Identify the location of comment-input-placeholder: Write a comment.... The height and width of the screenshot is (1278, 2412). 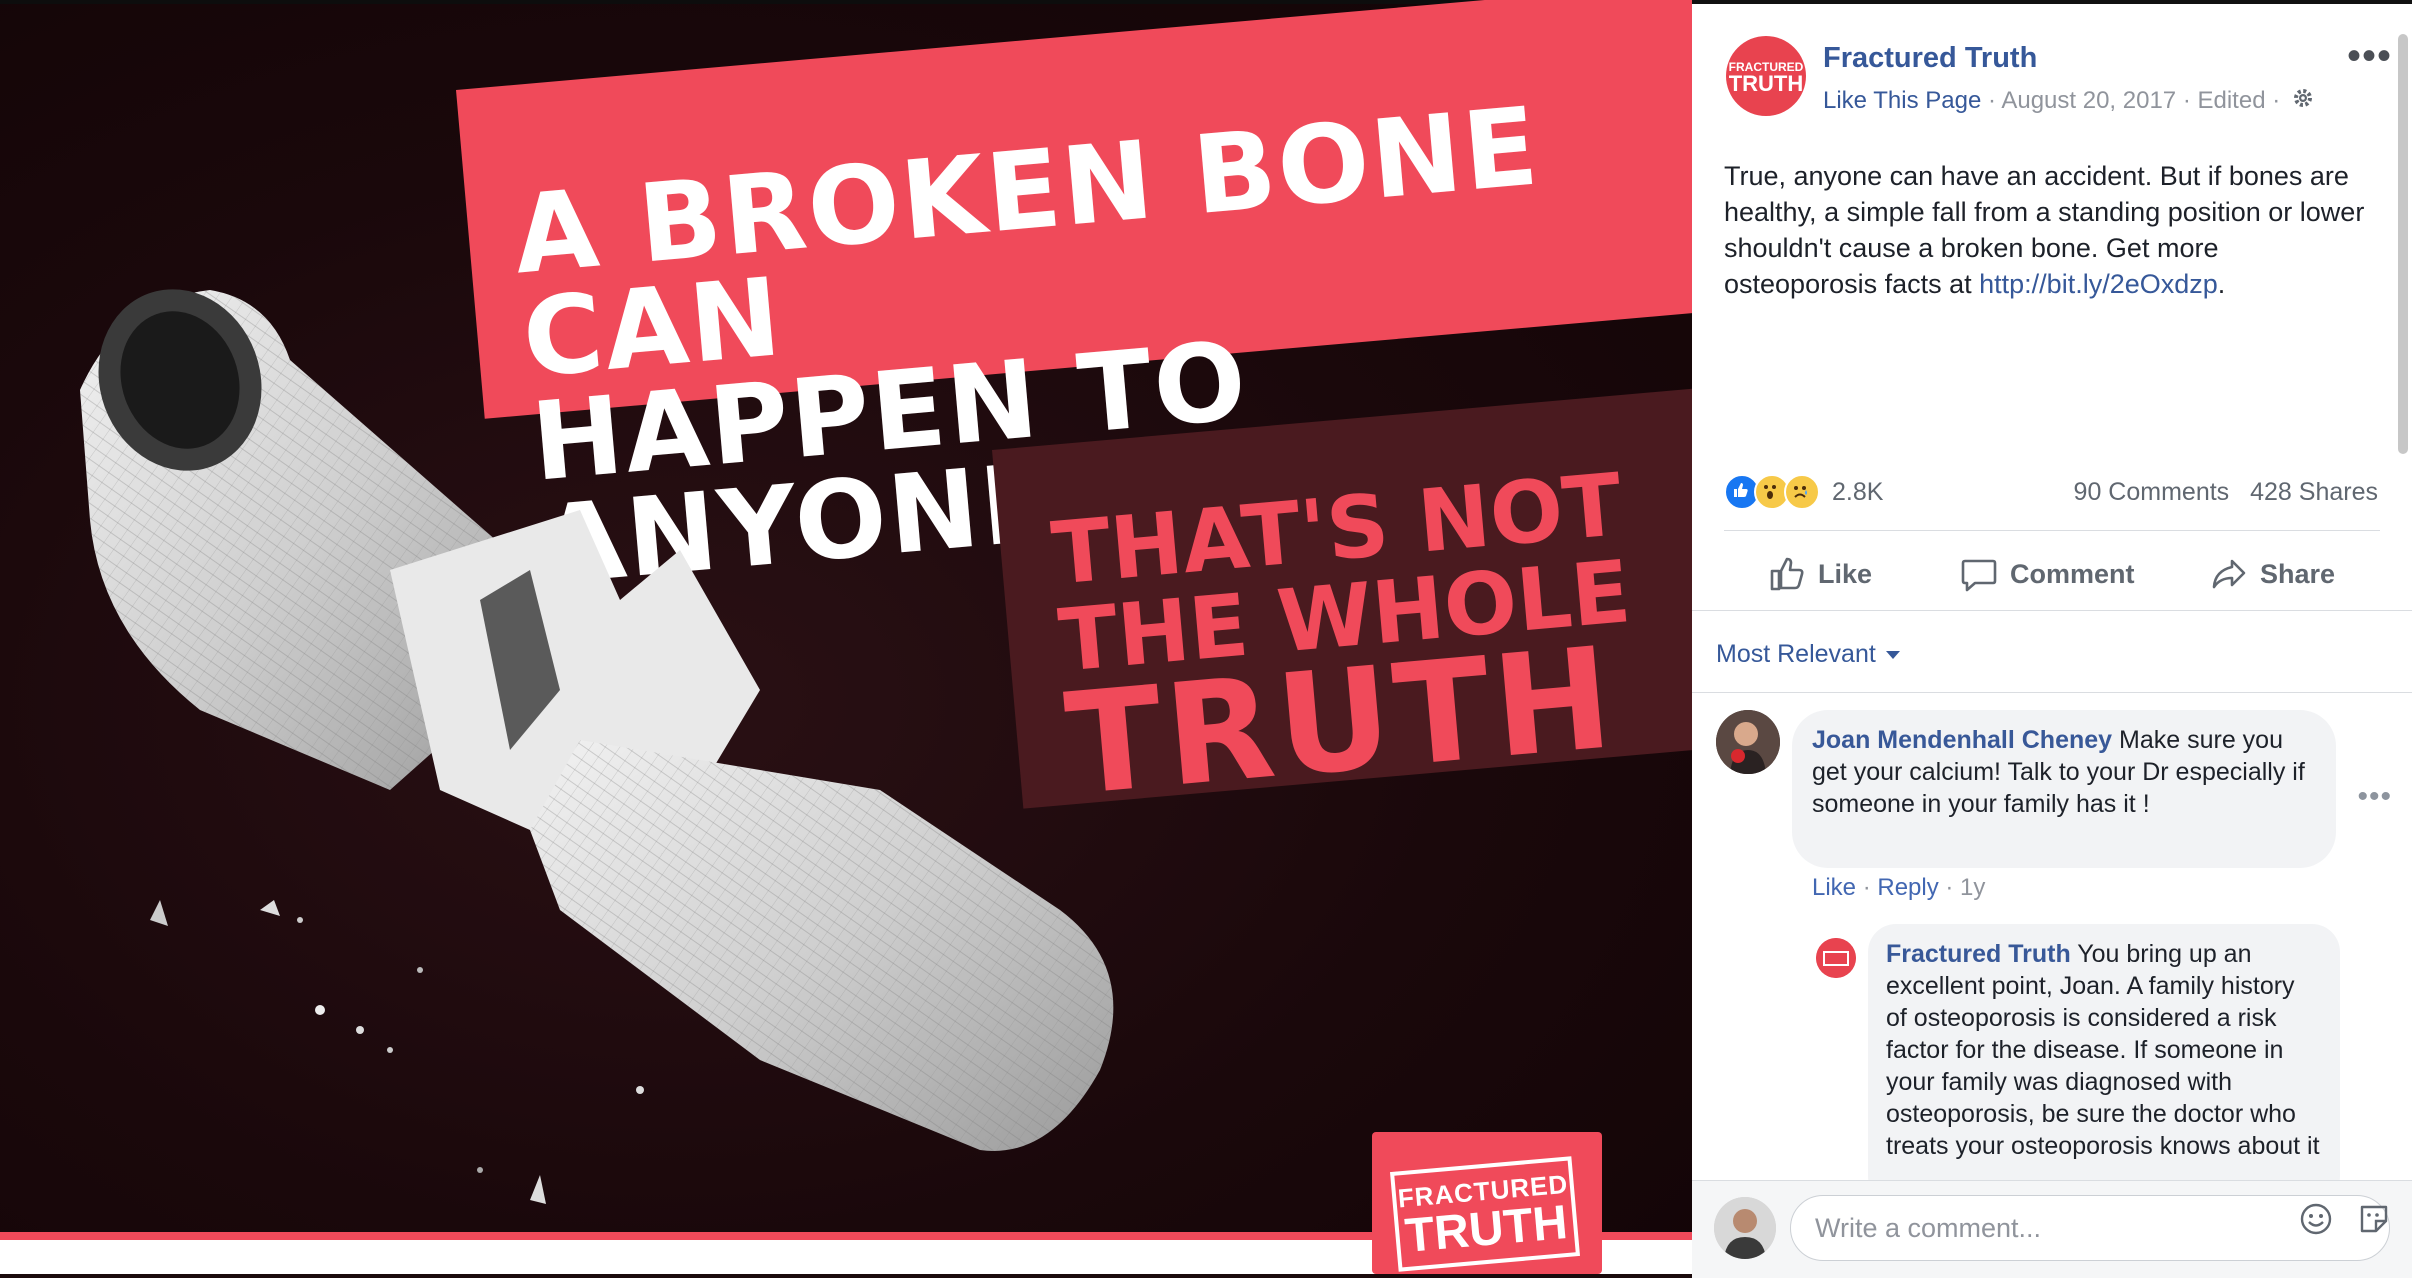
(1928, 1227).